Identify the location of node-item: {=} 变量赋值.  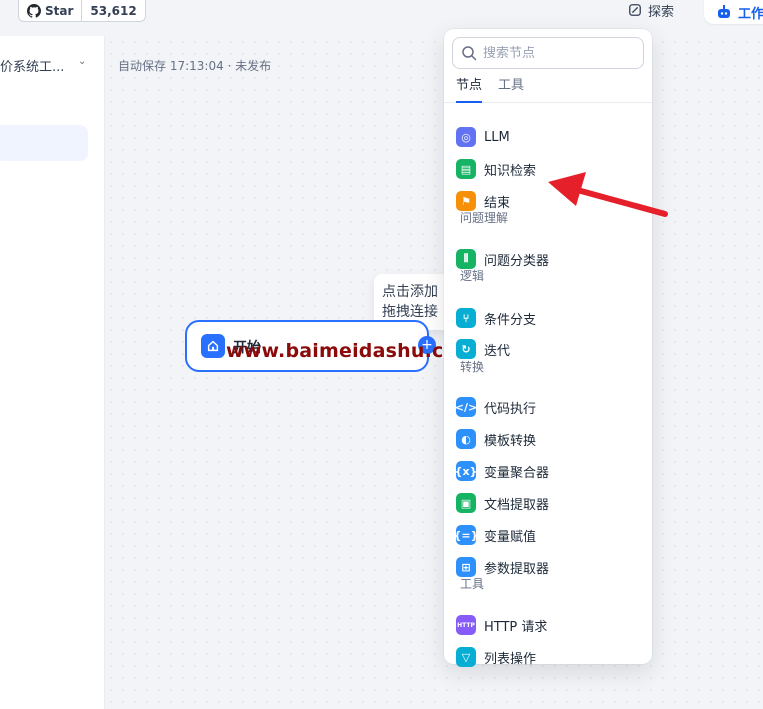
(495, 535).